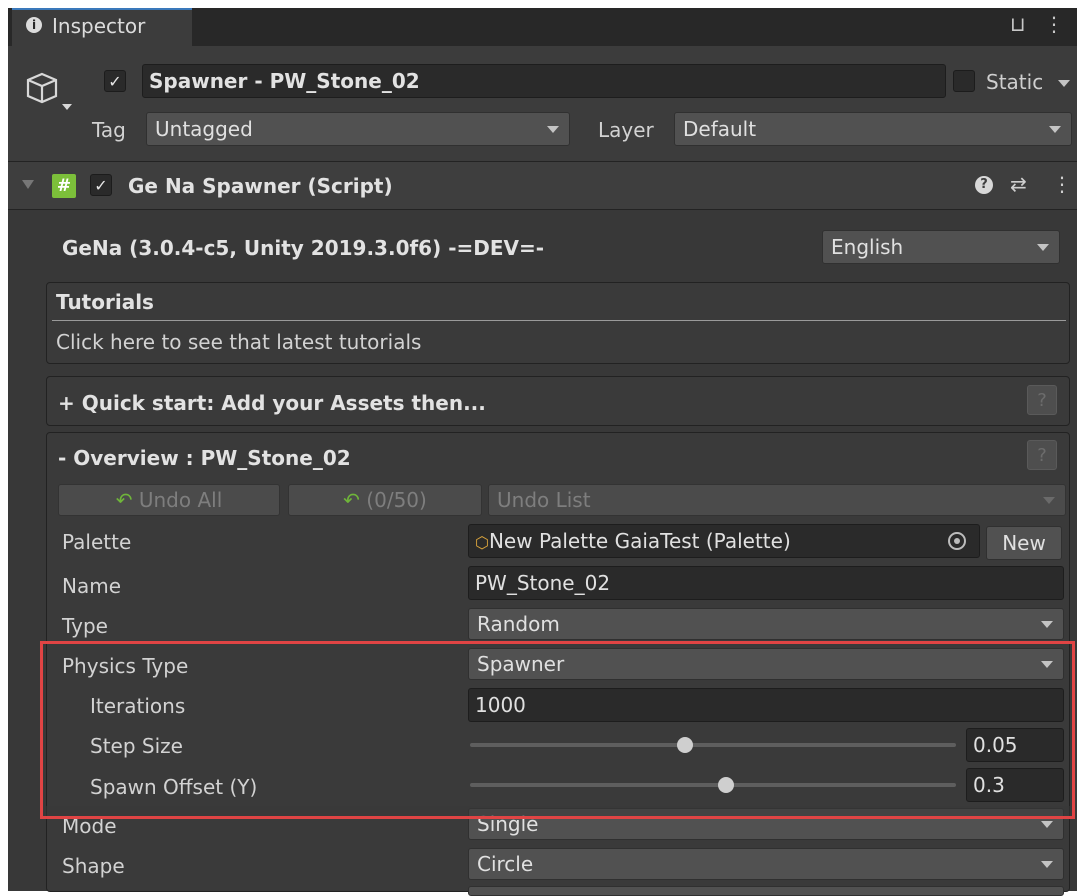 This screenshot has width=1077, height=896. I want to click on tutorials-link: Click here to see that latest tutorials, so click(238, 342).